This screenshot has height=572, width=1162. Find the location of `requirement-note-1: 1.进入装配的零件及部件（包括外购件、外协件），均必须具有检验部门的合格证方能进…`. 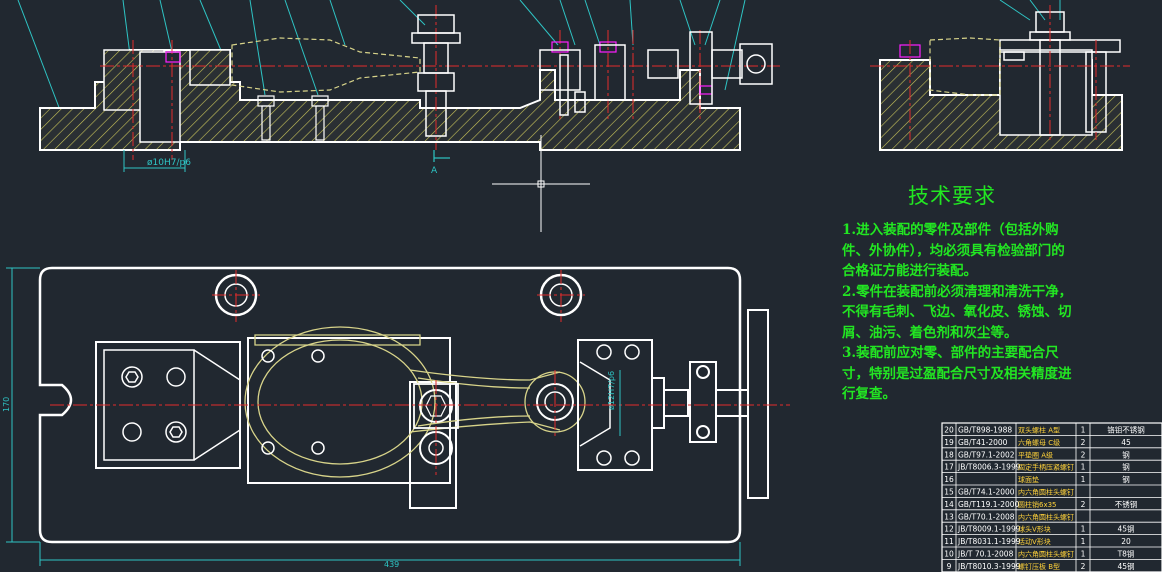

requirement-note-1: 1.进入装配的零件及部件（包括外购件、外协件），均必须具有检验部门的合格证方能进… is located at coordinates (953, 250).